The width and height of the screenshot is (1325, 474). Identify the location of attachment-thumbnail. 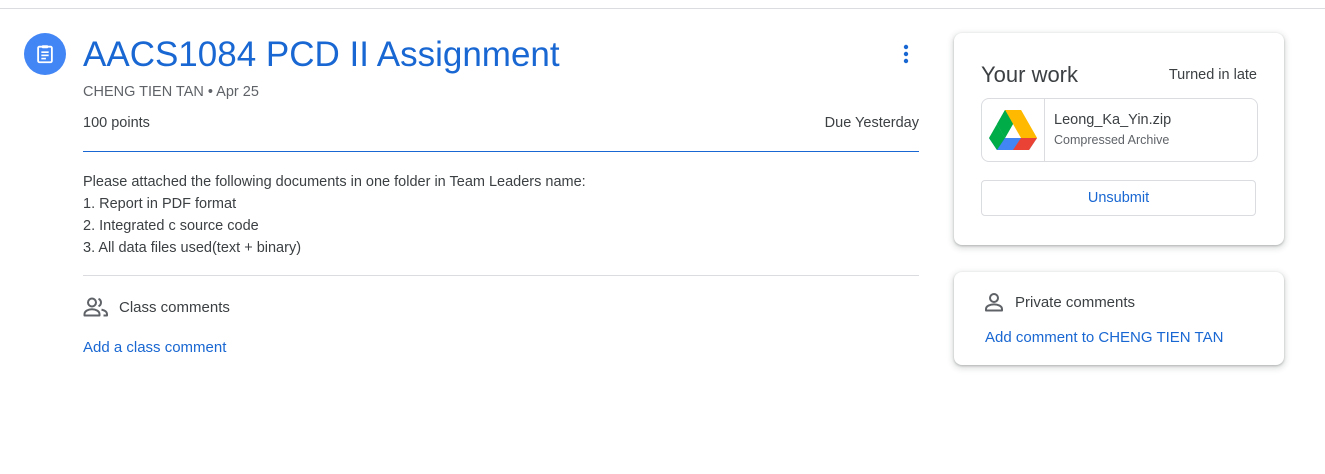
(1013, 130).